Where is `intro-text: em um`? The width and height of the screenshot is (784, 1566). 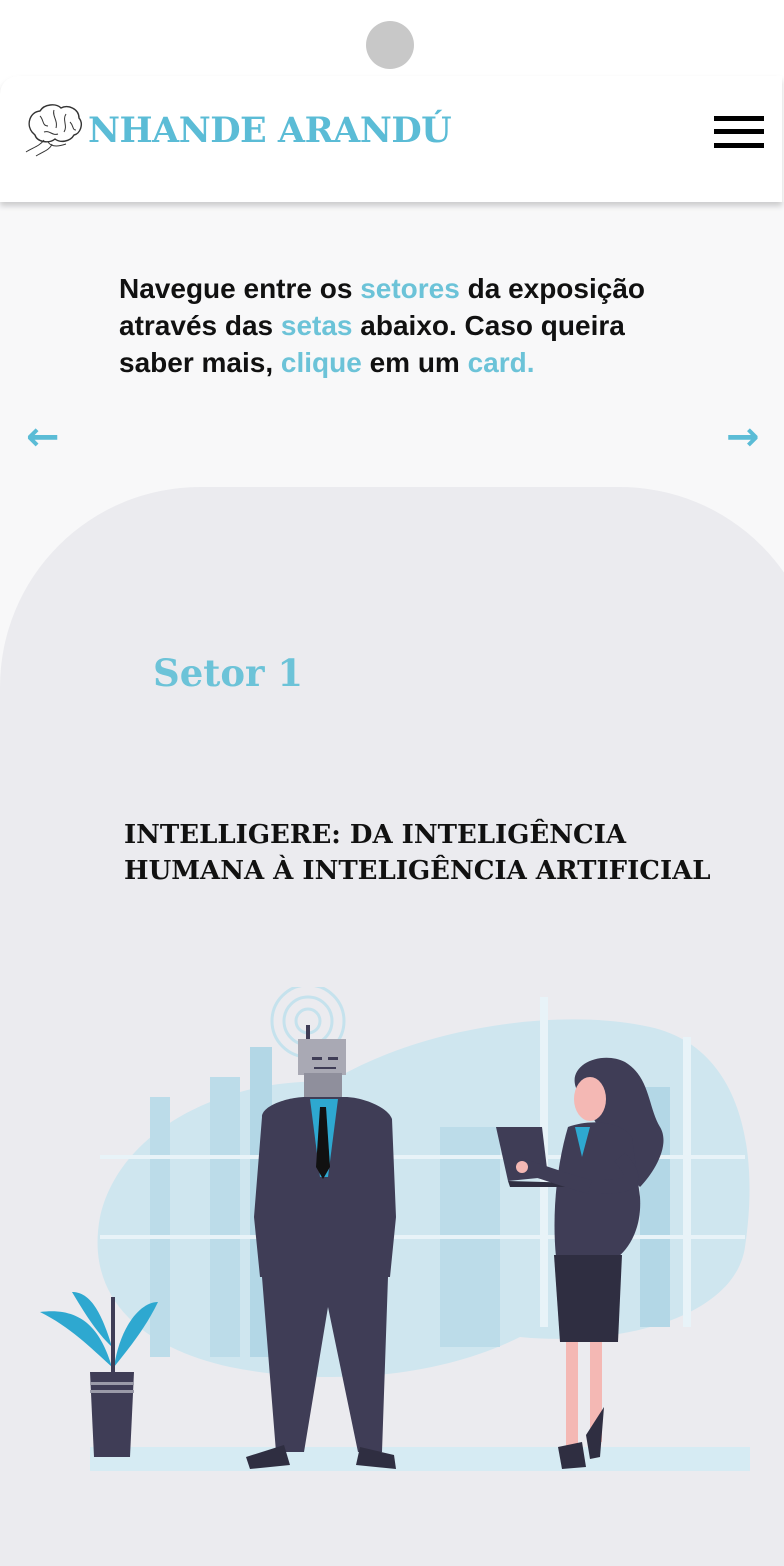
intro-text: em um is located at coordinates (414, 362).